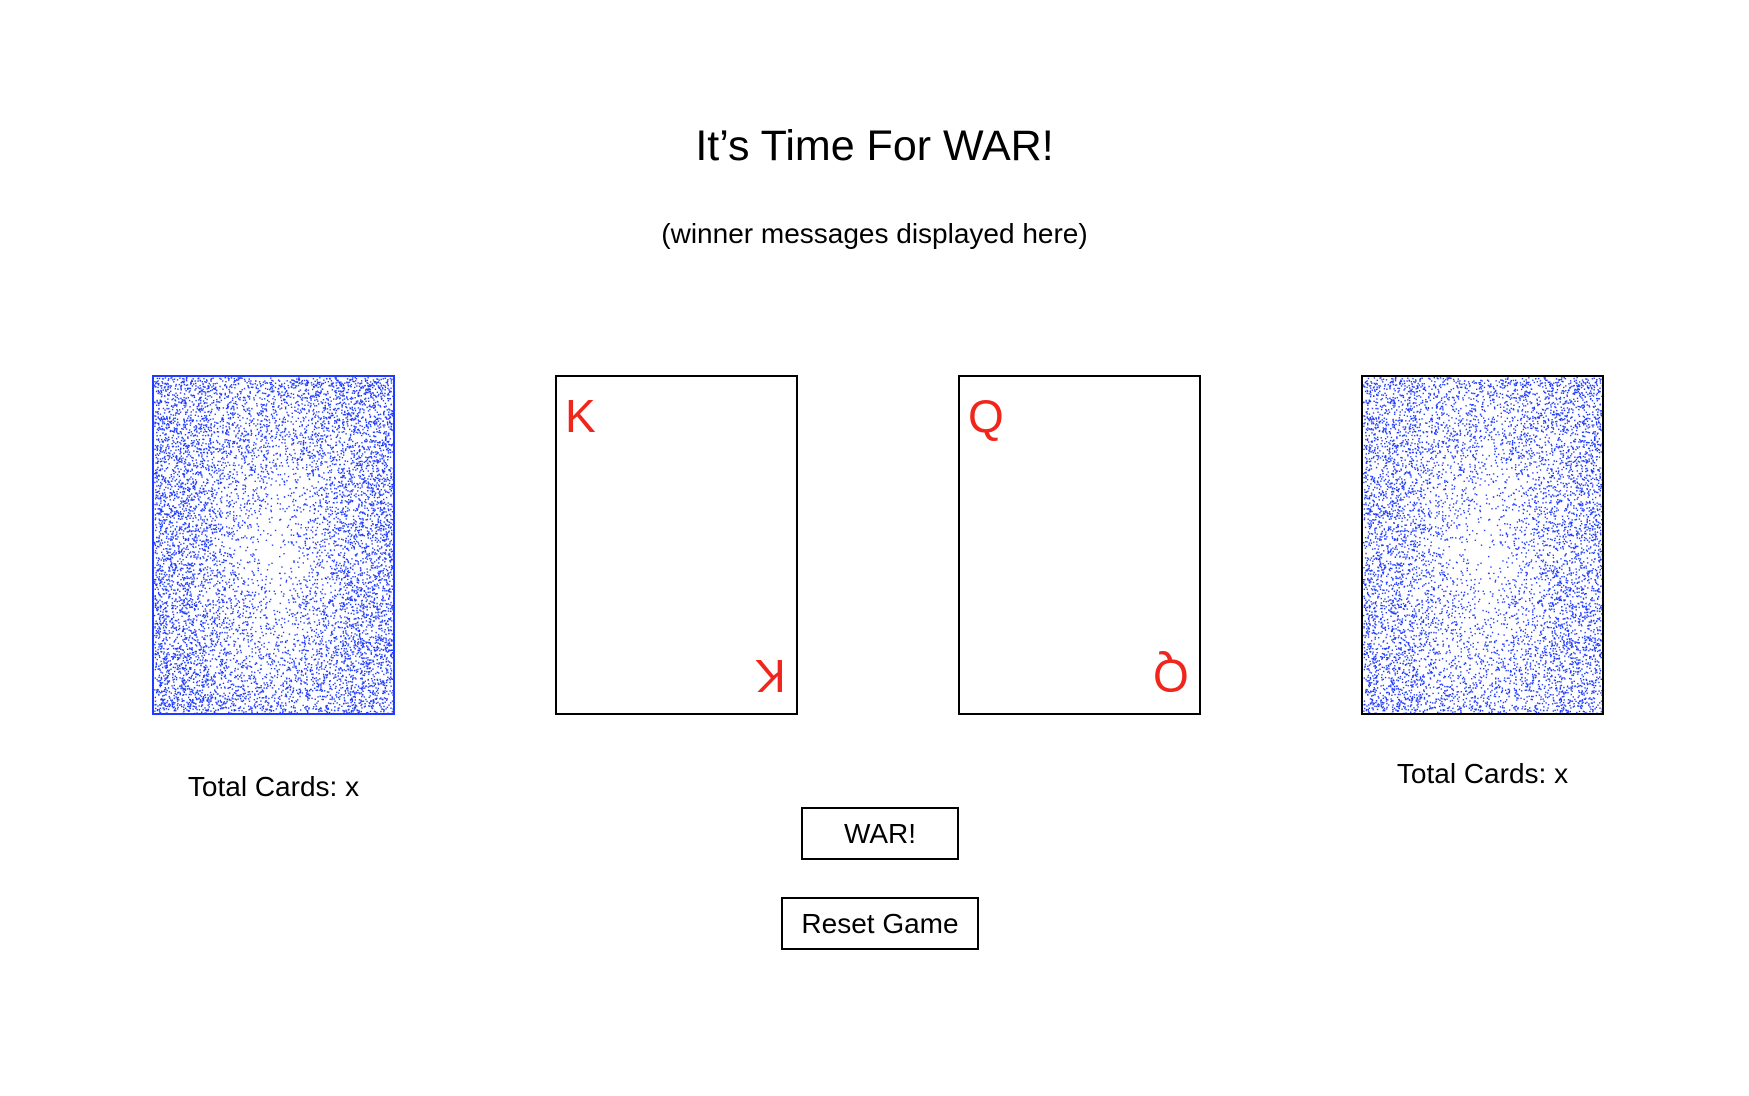 The image size is (1749, 1096). I want to click on card-rank-top: Q, so click(986, 416).